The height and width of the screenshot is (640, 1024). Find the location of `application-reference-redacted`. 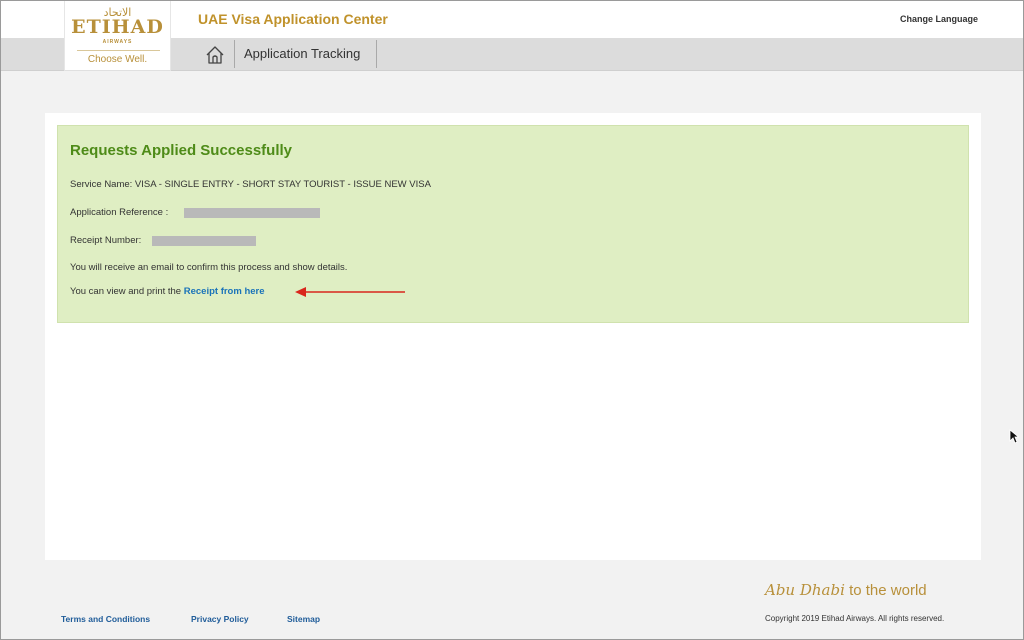

application-reference-redacted is located at coordinates (252, 213).